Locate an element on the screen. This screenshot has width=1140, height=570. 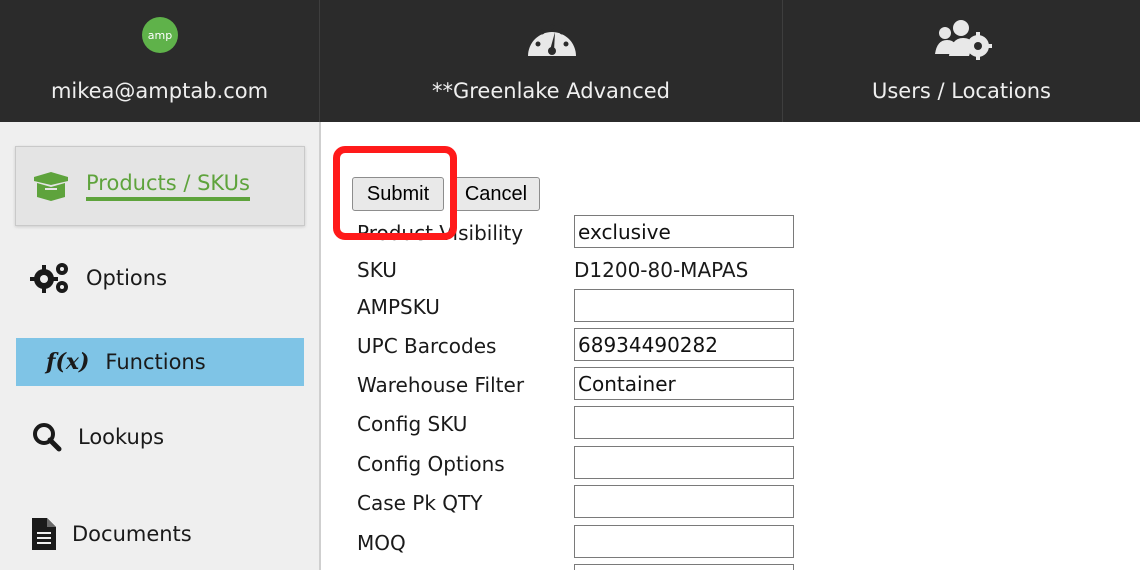
gears-icon is located at coordinates (49, 278).